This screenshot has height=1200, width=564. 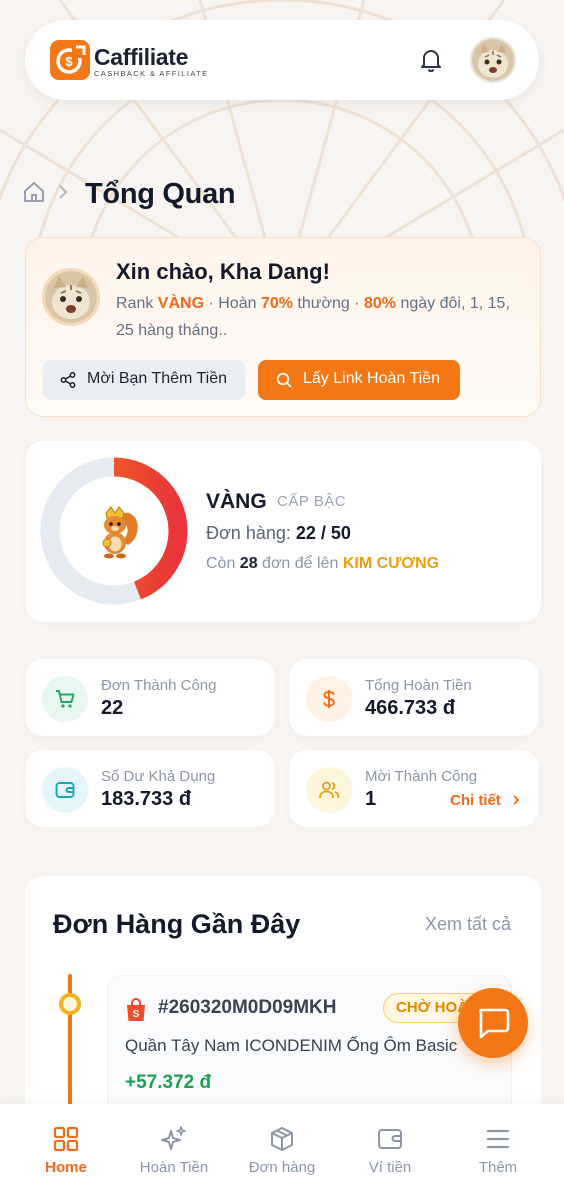 I want to click on nav-label: Ví tiền, so click(x=390, y=1167).